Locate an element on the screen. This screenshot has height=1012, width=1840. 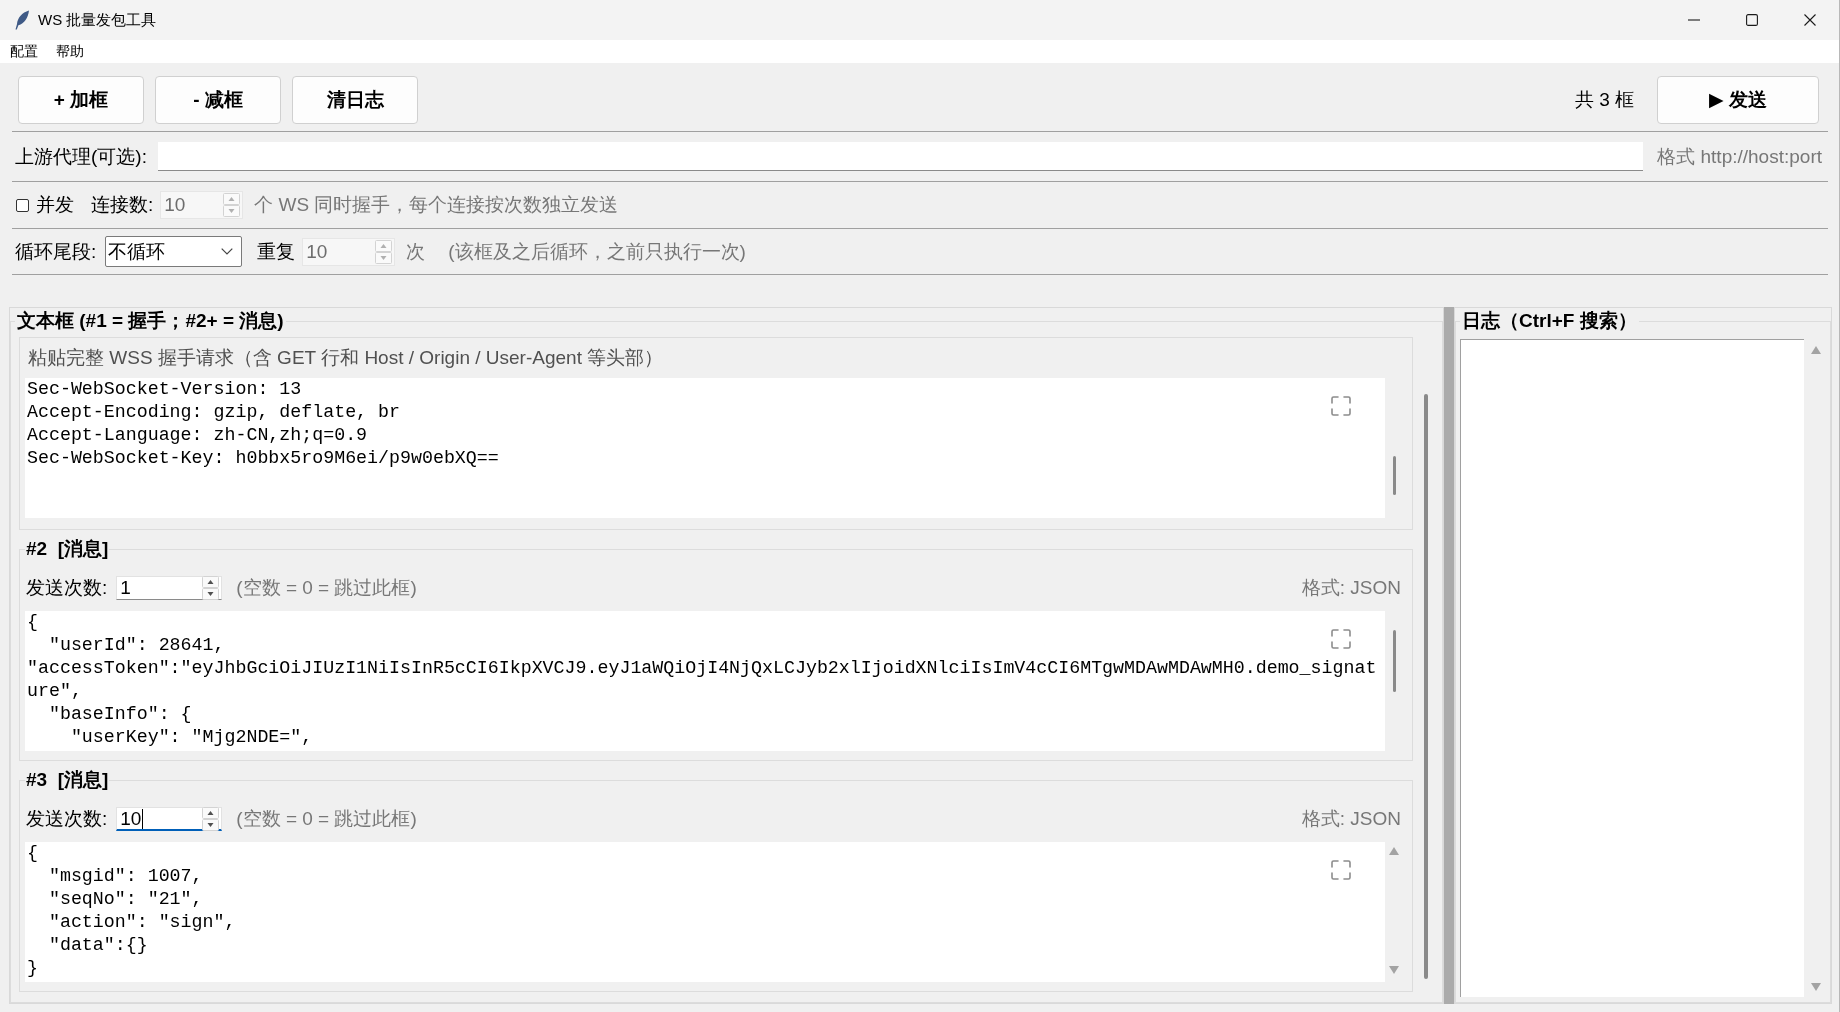
panel-title: 文本框 (#1 = 握手；#2+ = 消息) is located at coordinates (150, 321).